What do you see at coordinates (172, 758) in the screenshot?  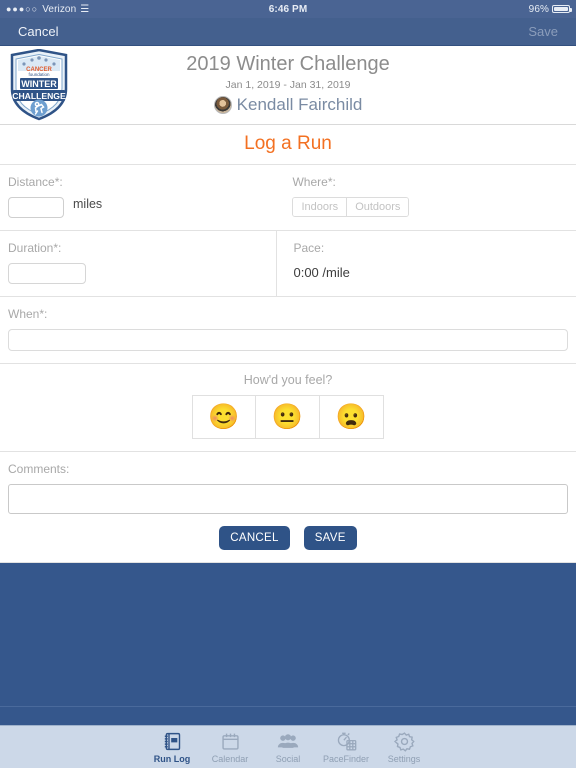 I see `tab-label-run-log: Run Log` at bounding box center [172, 758].